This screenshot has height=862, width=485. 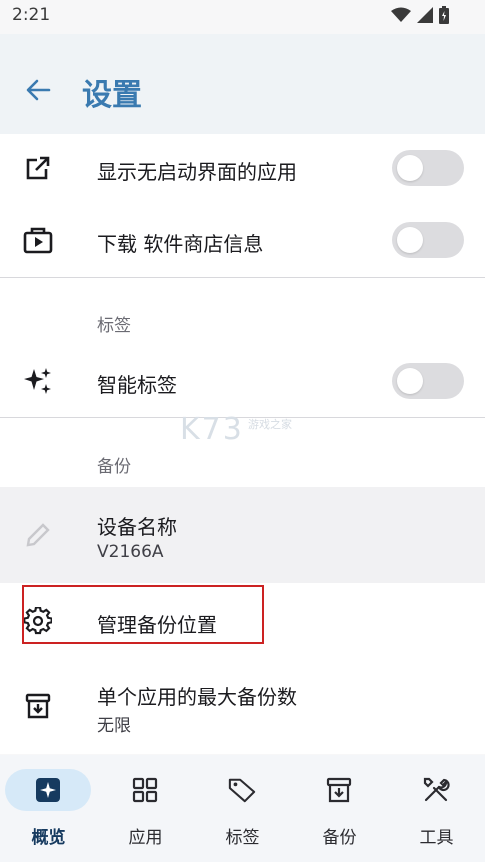 What do you see at coordinates (48, 808) in the screenshot?
I see `nav-item-overview: 概览` at bounding box center [48, 808].